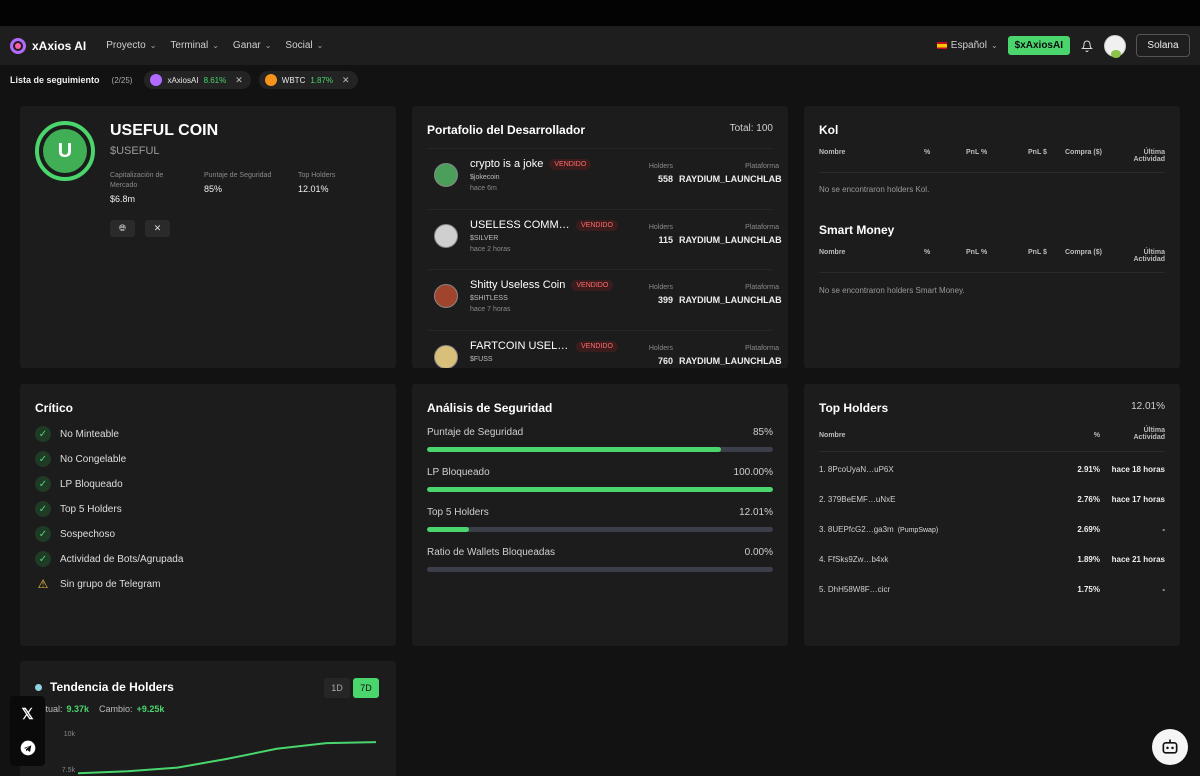  What do you see at coordinates (308, 80) in the screenshot?
I see `watch-chip: WBTC 1.87% ✕` at bounding box center [308, 80].